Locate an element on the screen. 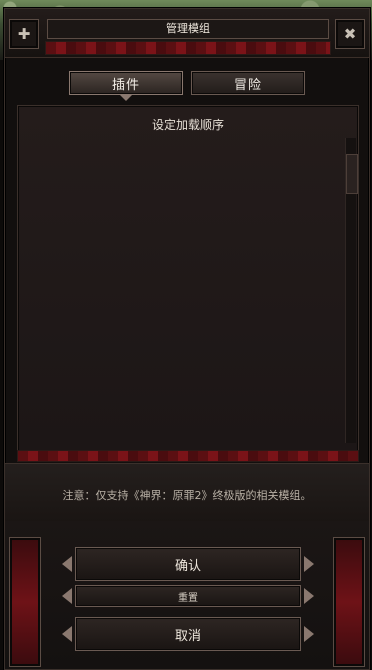 This screenshot has height=670, width=372. scrollbar is located at coordinates (351, 290).